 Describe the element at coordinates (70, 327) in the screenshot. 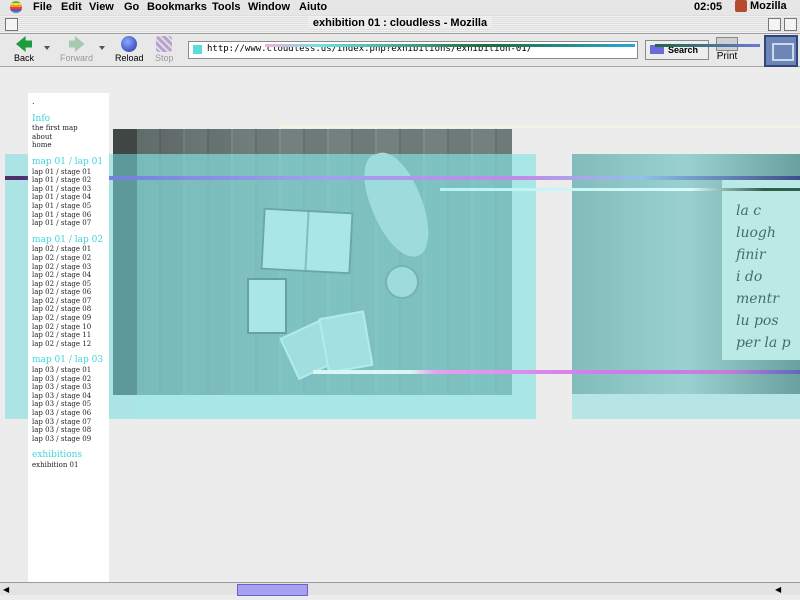

I see `sidebar-link: lap 02 / stage 10` at that location.